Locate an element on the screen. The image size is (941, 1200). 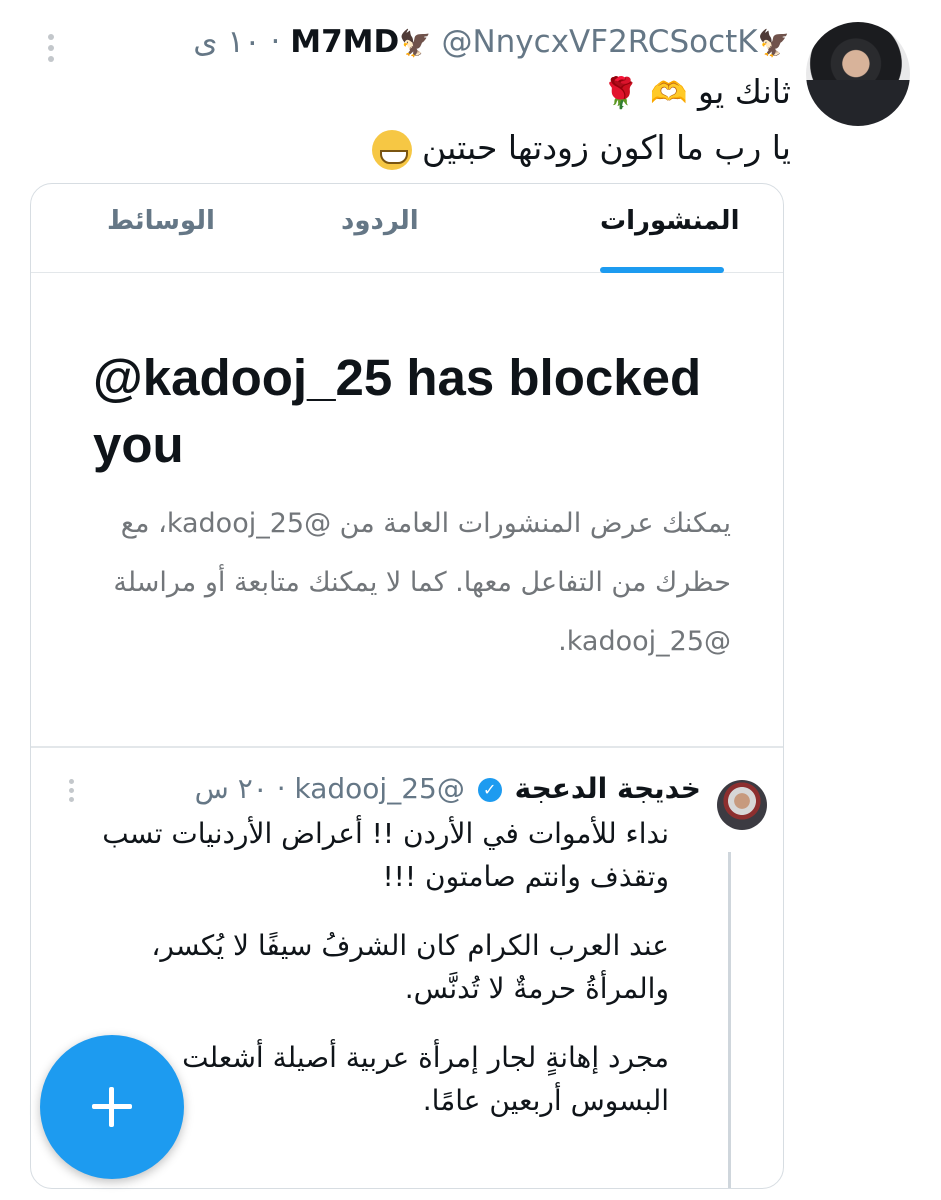
inner-handle: @kadooj_25 is located at coordinates (380, 788).